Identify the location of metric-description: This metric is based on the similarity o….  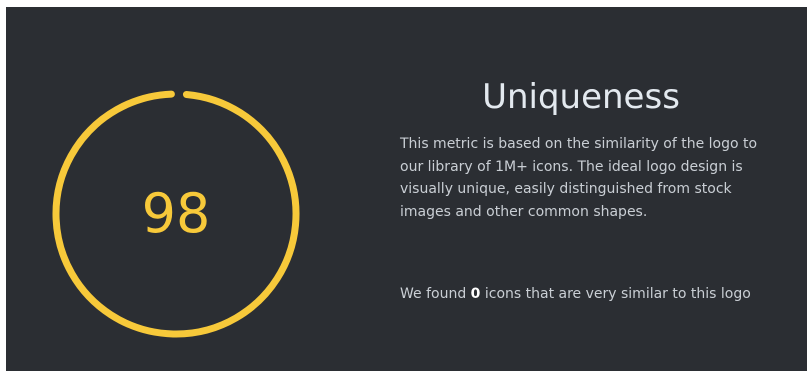
(579, 178).